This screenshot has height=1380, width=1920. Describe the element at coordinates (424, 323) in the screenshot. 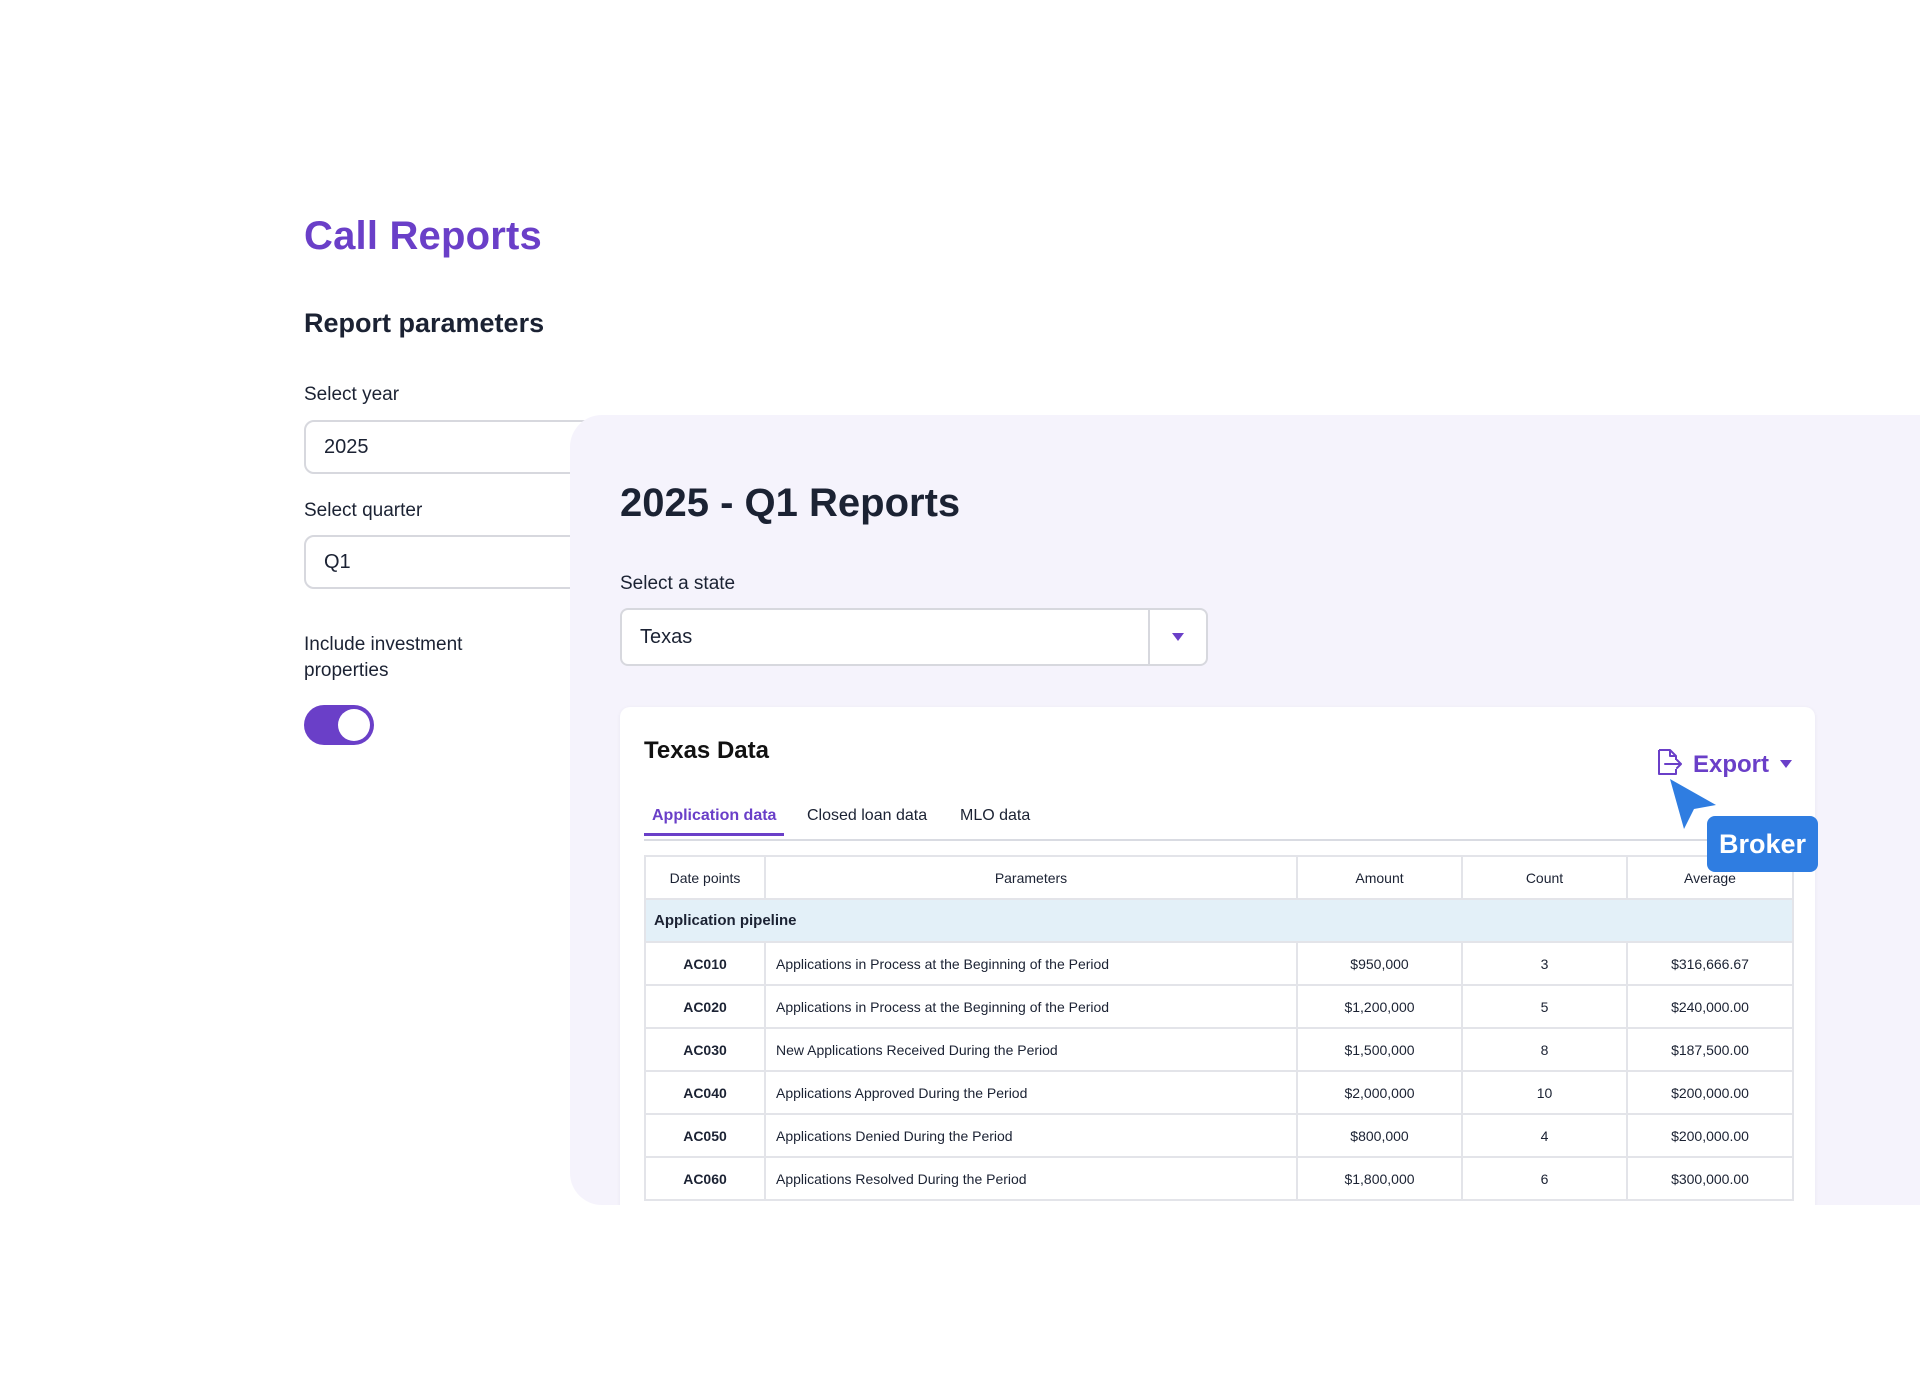

I see `section-title: Report parameters` at that location.